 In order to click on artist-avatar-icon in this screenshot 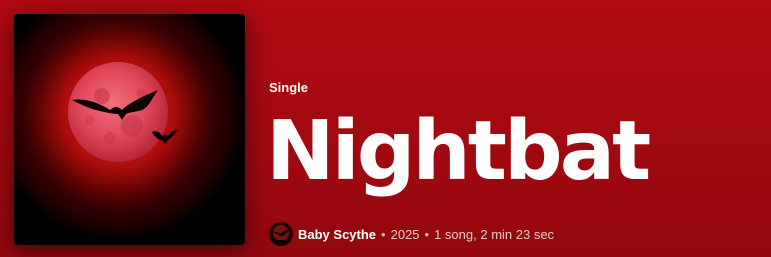, I will do `click(281, 234)`.